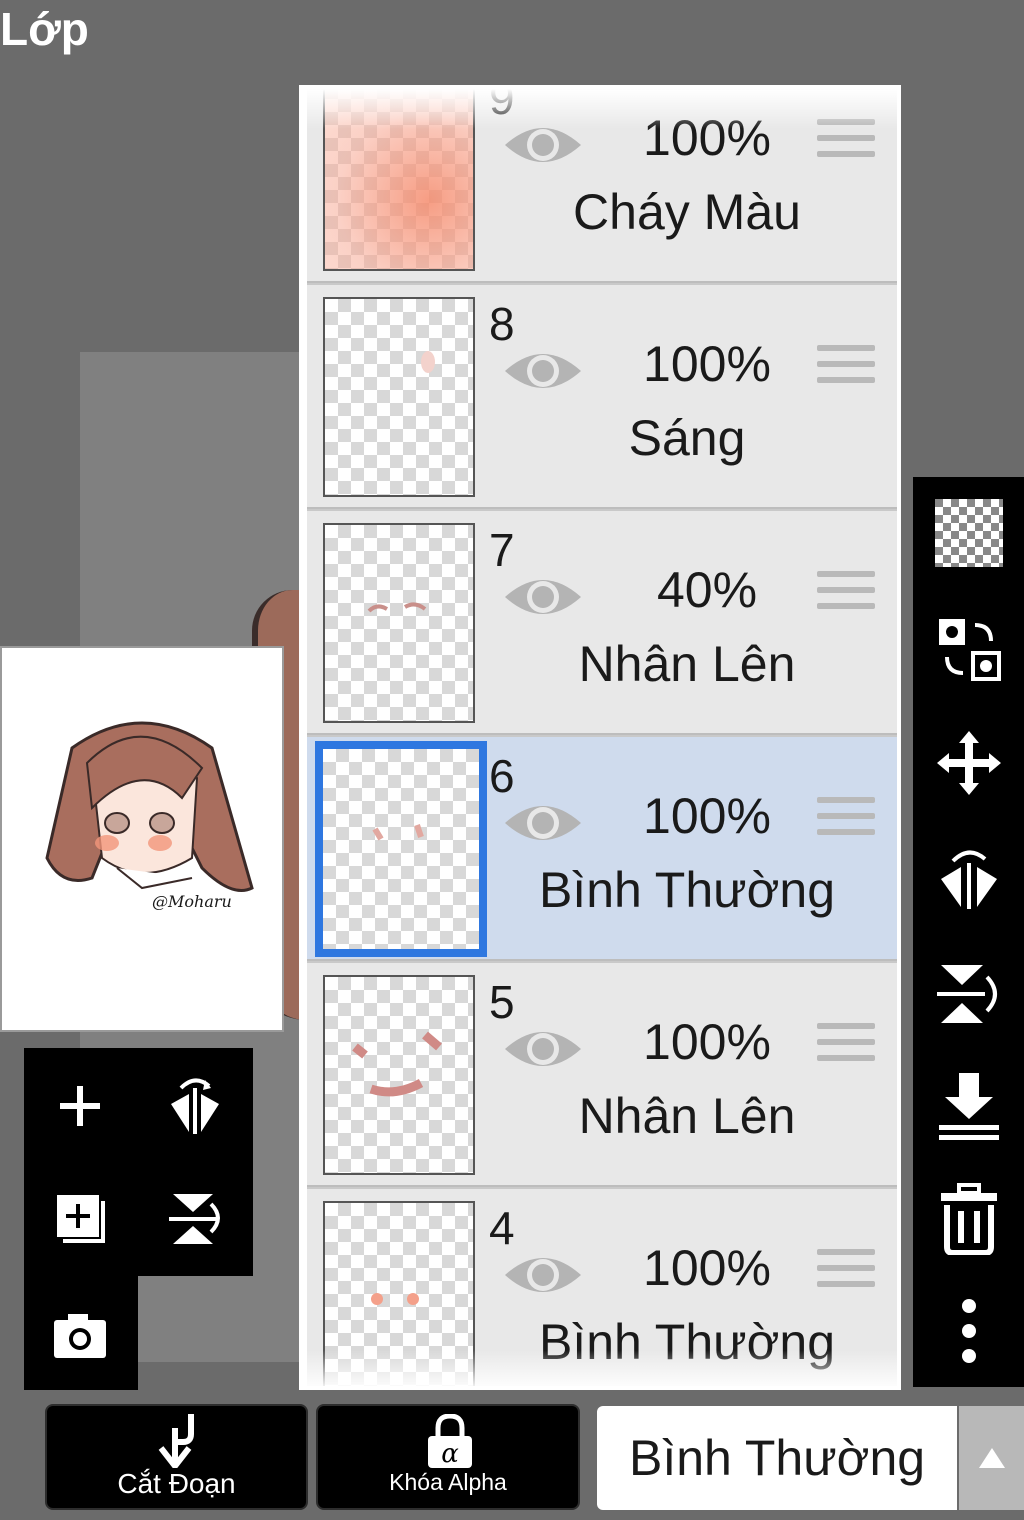  What do you see at coordinates (192, 901) in the screenshot?
I see `signature: @Moharu` at bounding box center [192, 901].